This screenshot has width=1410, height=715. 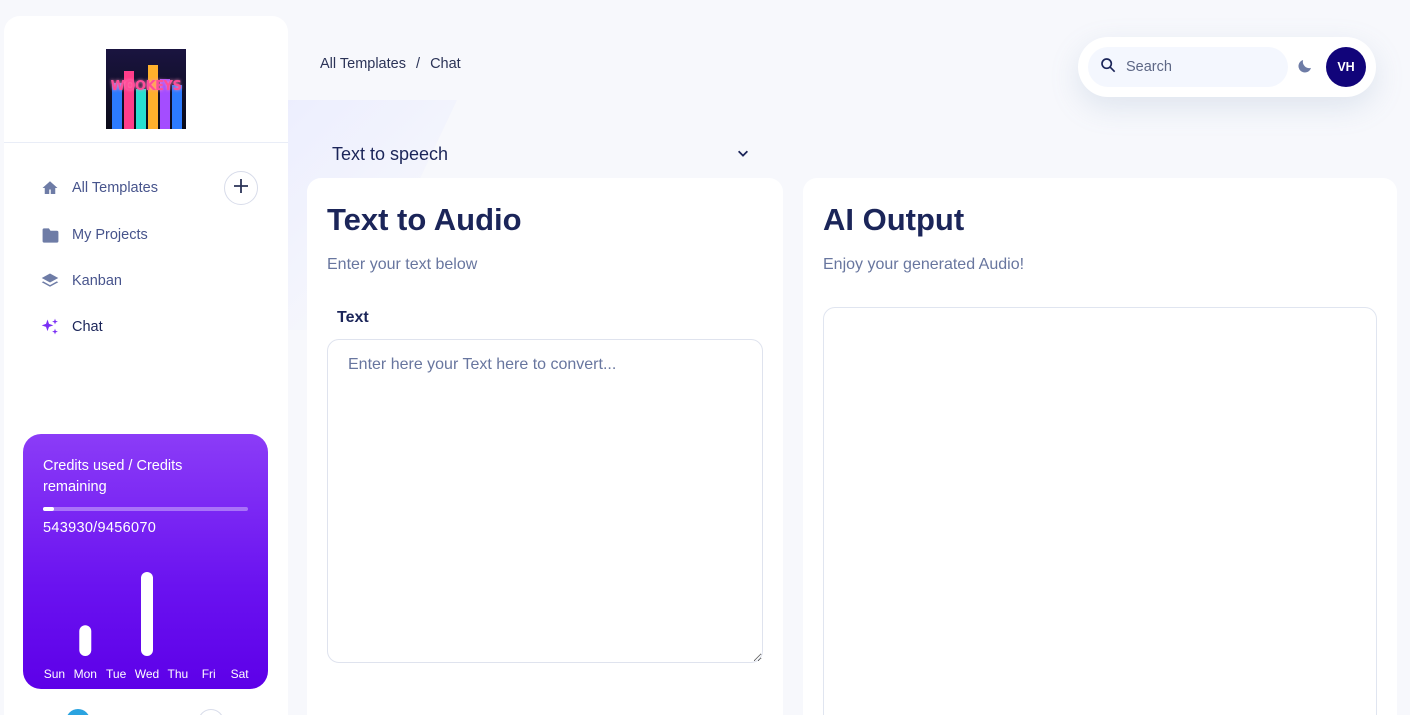 I want to click on sidebar-item-label: Kanban, so click(x=97, y=281).